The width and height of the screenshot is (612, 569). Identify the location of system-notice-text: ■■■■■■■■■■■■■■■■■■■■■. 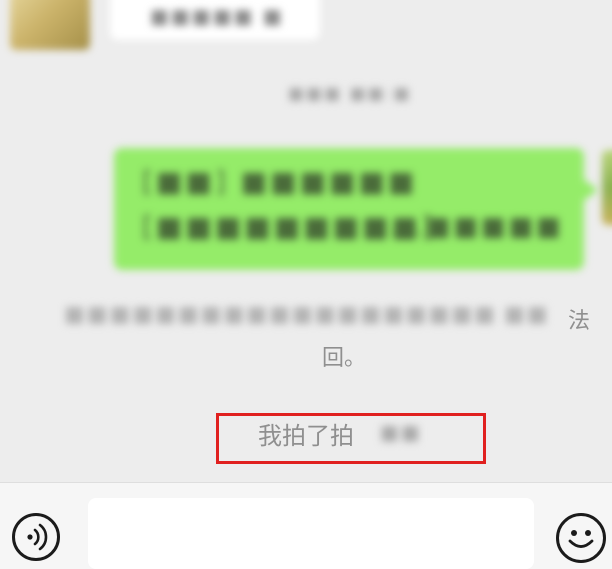
(279, 314).